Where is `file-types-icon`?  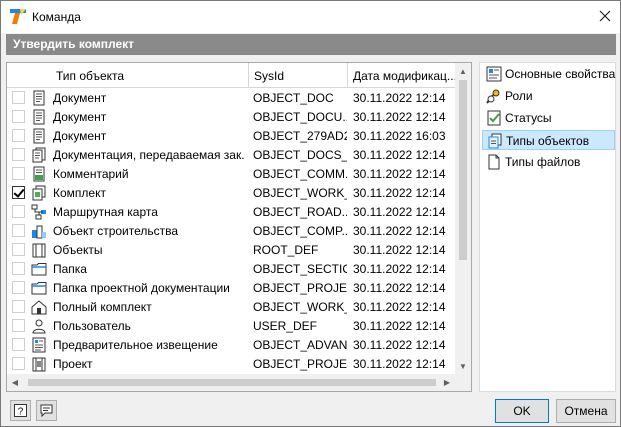
file-types-icon is located at coordinates (494, 162).